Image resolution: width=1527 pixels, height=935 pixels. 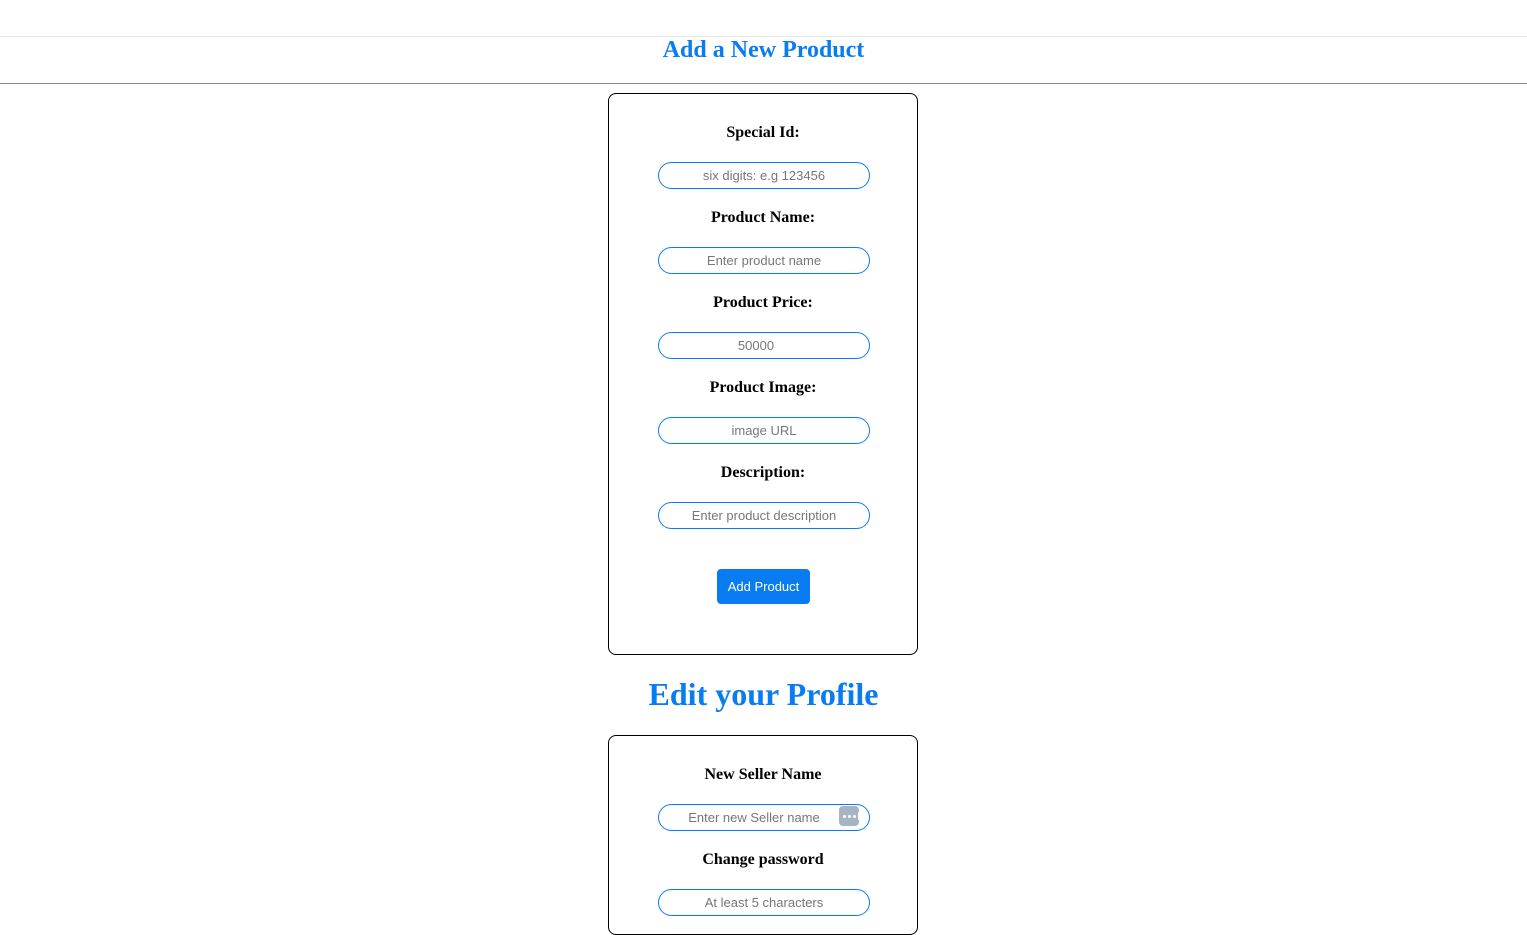 I want to click on page-title: Add a New Product, so click(x=763, y=50).